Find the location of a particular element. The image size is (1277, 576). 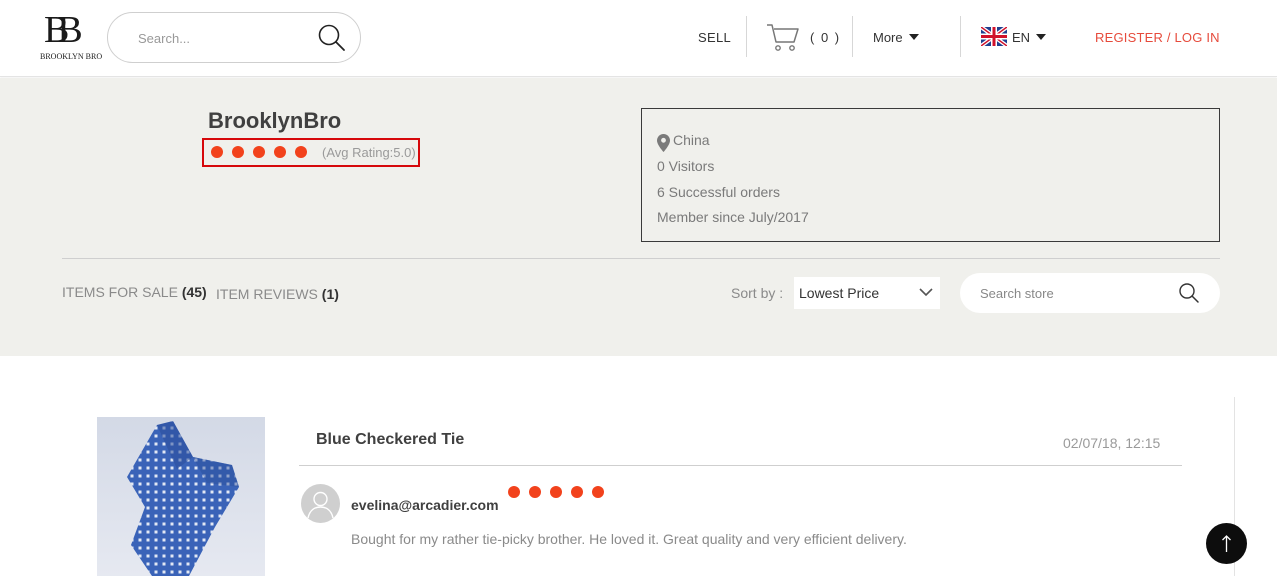

seller-member-since: Member since July/2017 is located at coordinates (733, 217).